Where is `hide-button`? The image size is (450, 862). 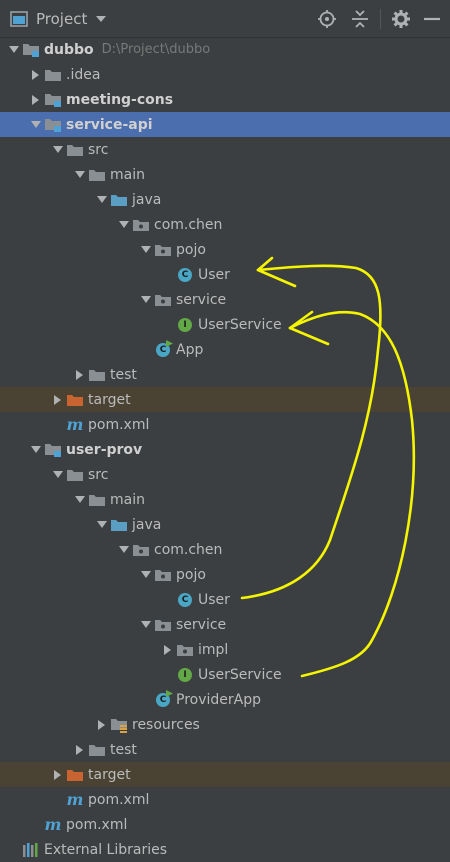 hide-button is located at coordinates (432, 19).